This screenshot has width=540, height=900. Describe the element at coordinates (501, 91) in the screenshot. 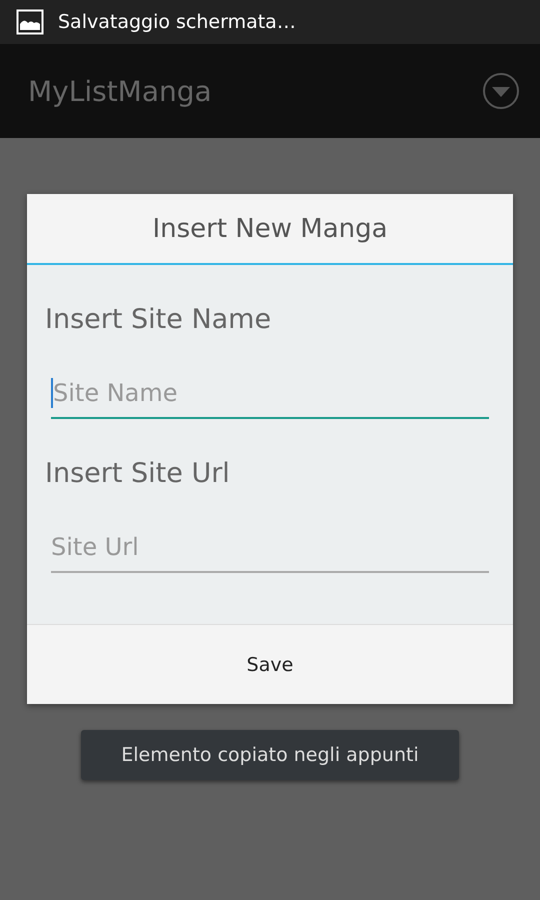

I see `dropdown-icon` at that location.